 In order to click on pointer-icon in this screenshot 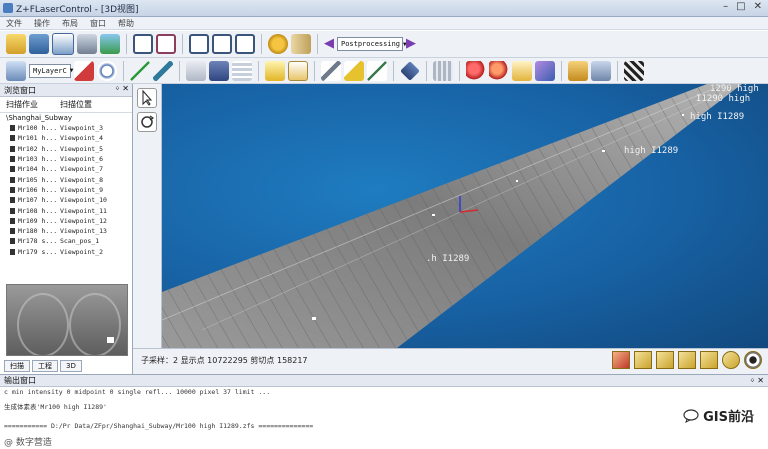, I will do `click(522, 70)`.